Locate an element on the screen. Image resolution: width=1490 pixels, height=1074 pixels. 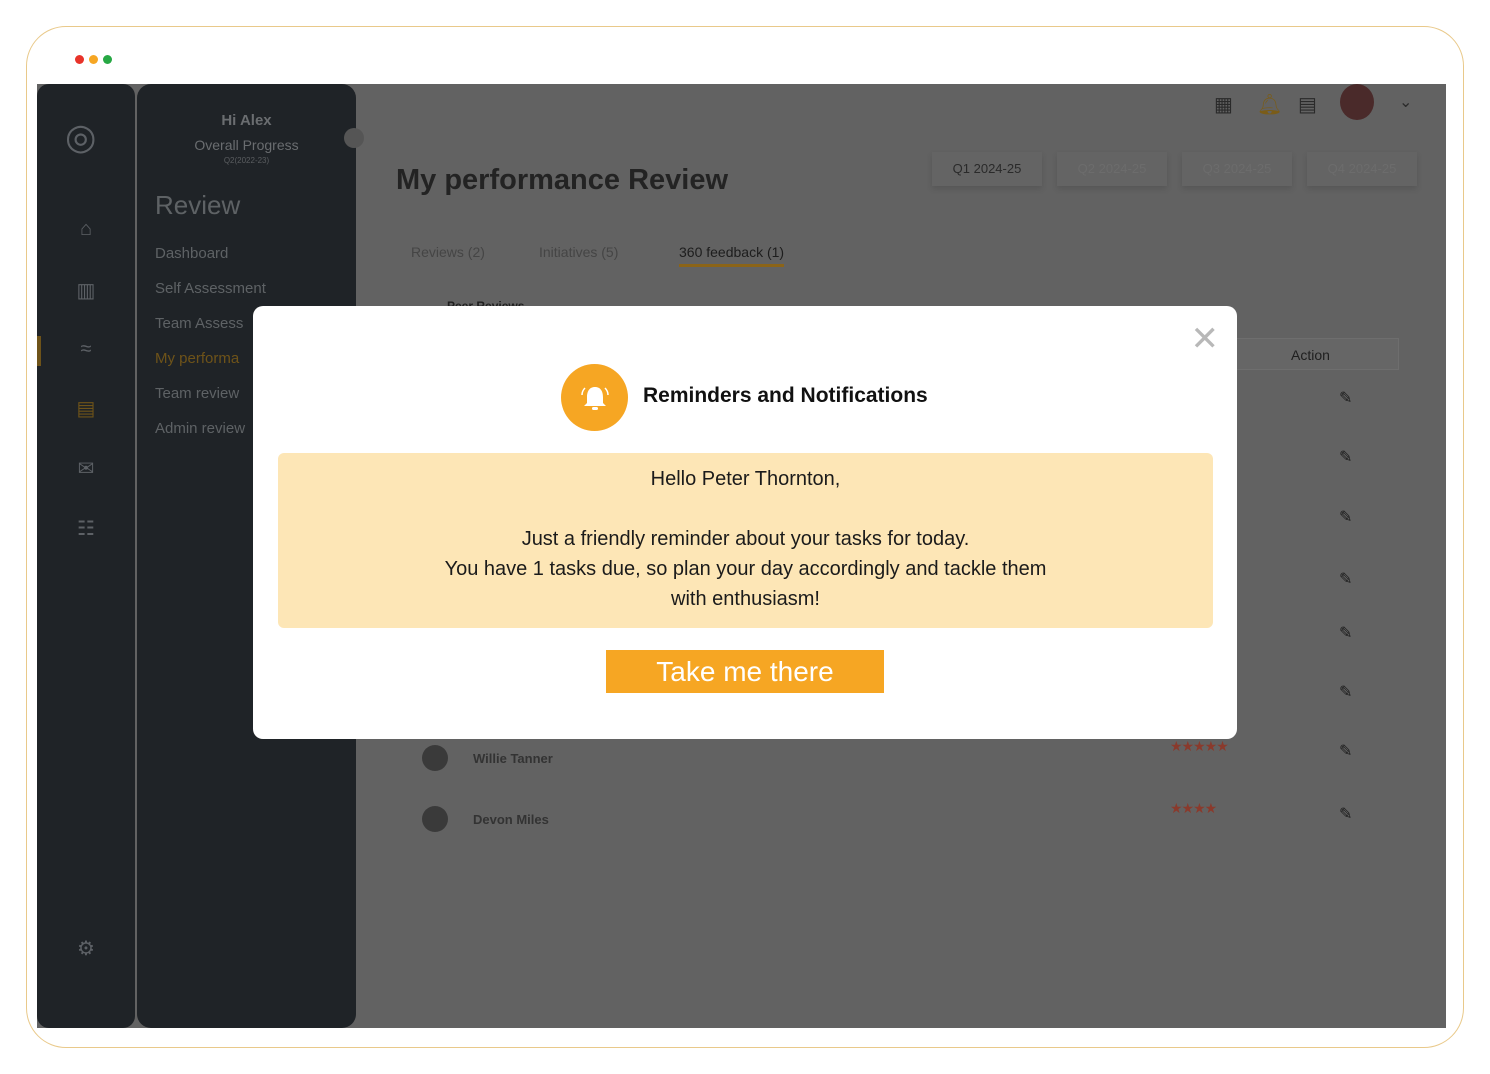
tab-reviews: Reviews (2) is located at coordinates (448, 252).